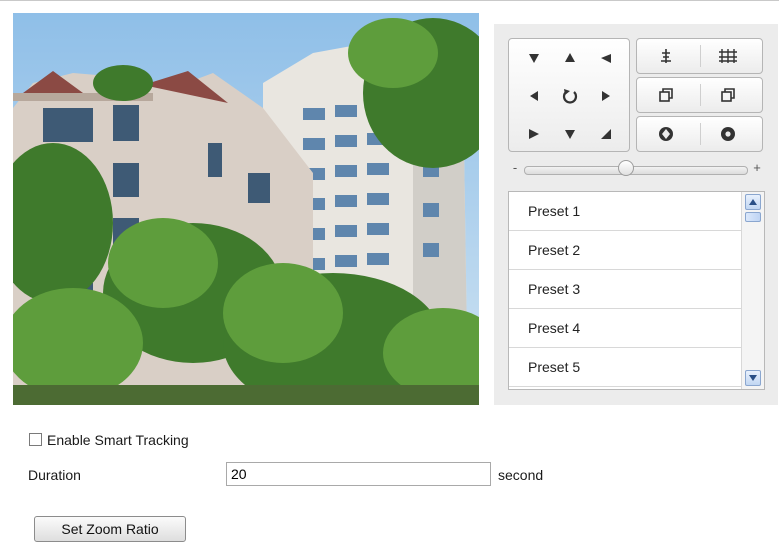 The image size is (779, 544). I want to click on preset-item: Preset 3, so click(625, 289).